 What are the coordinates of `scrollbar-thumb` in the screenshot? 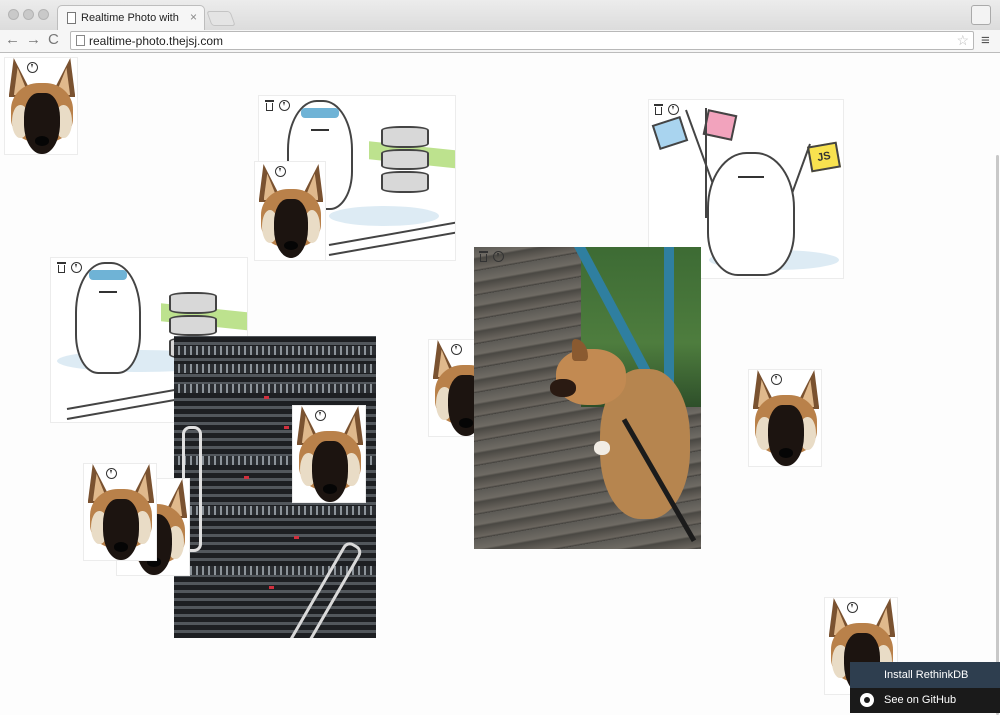 It's located at (997, 435).